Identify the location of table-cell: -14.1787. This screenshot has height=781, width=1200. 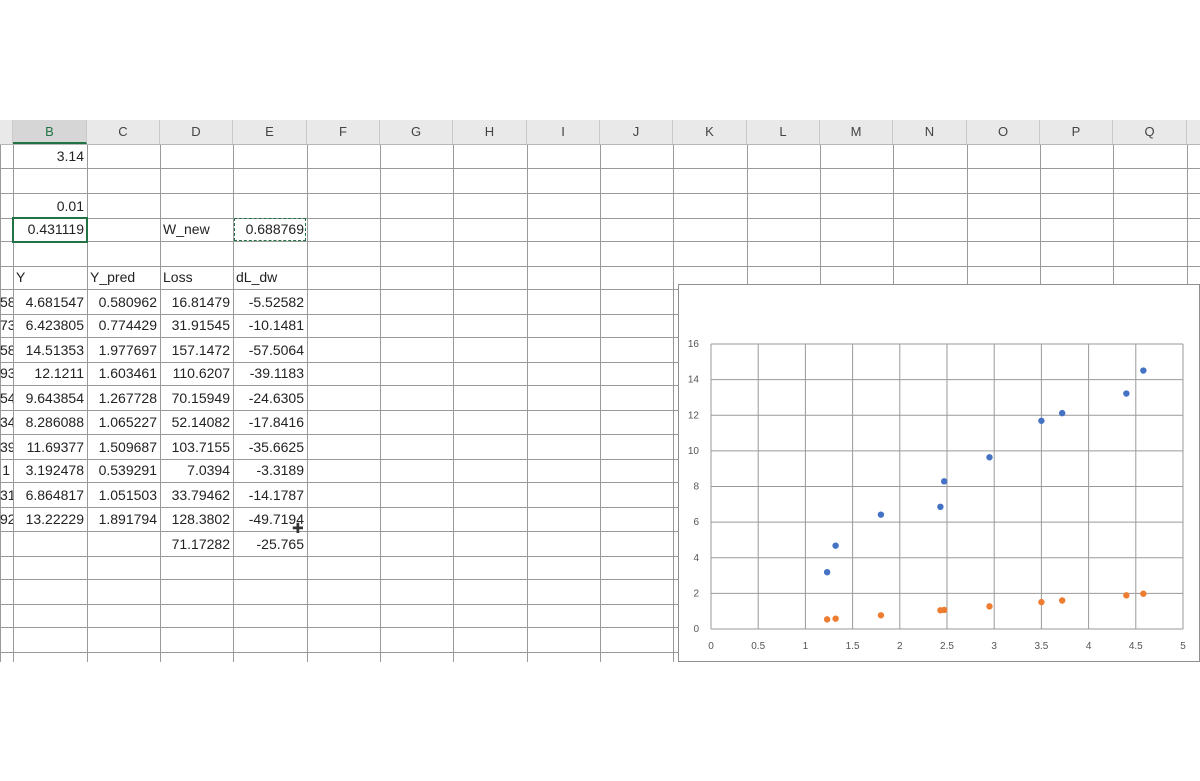
(270, 495).